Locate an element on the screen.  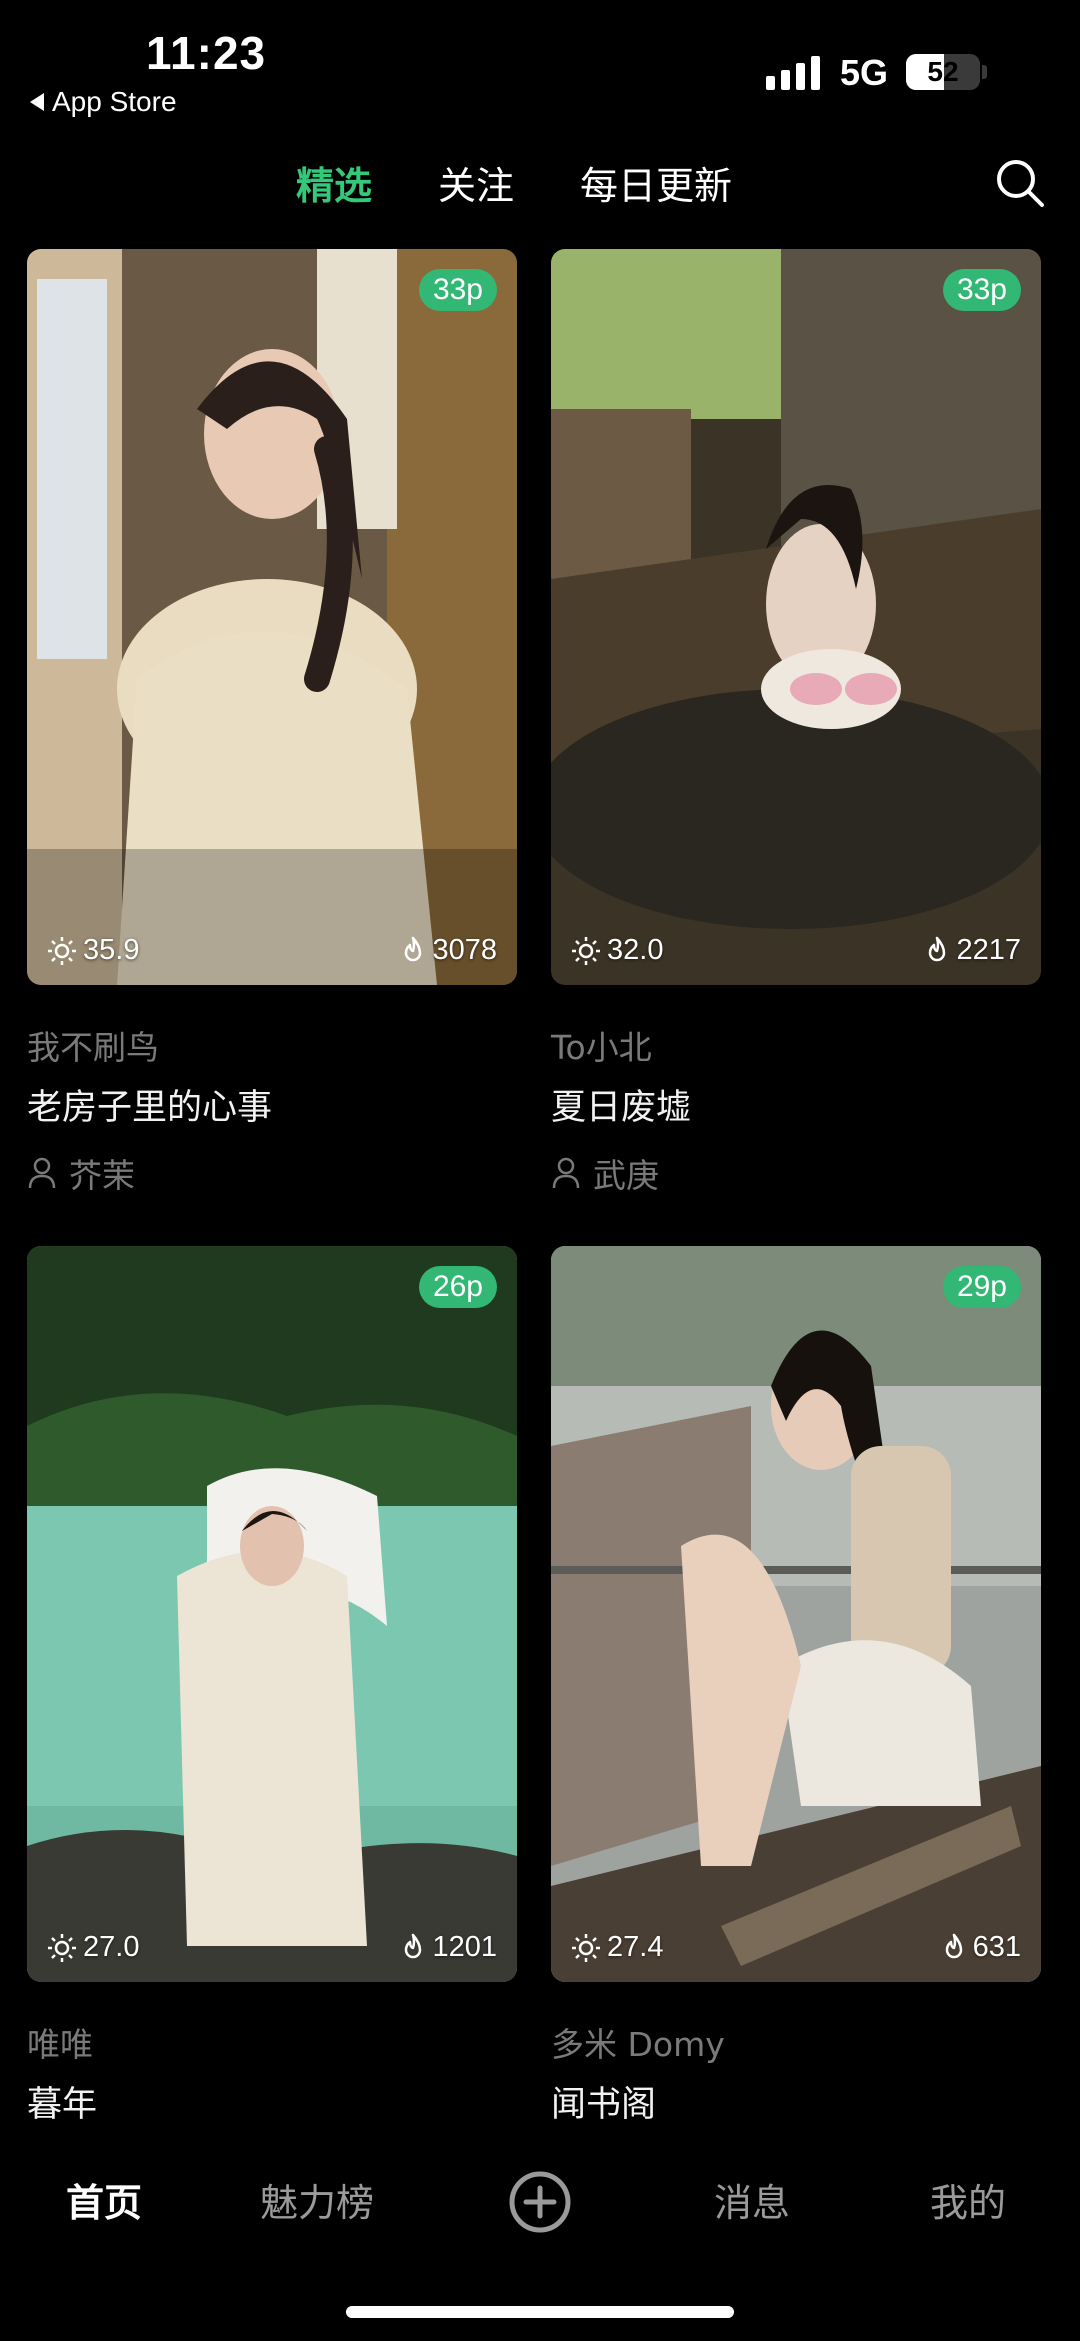
score: 27.0 is located at coordinates (93, 1947).